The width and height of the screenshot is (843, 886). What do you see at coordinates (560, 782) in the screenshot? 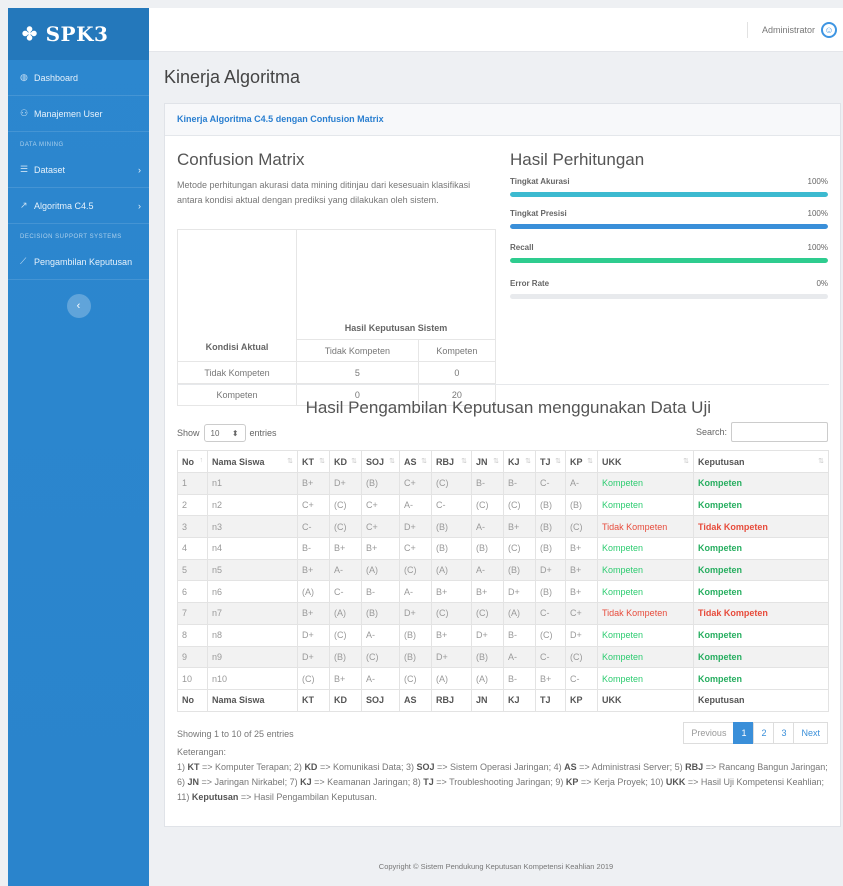
I see `legend-number: 9)` at bounding box center [560, 782].